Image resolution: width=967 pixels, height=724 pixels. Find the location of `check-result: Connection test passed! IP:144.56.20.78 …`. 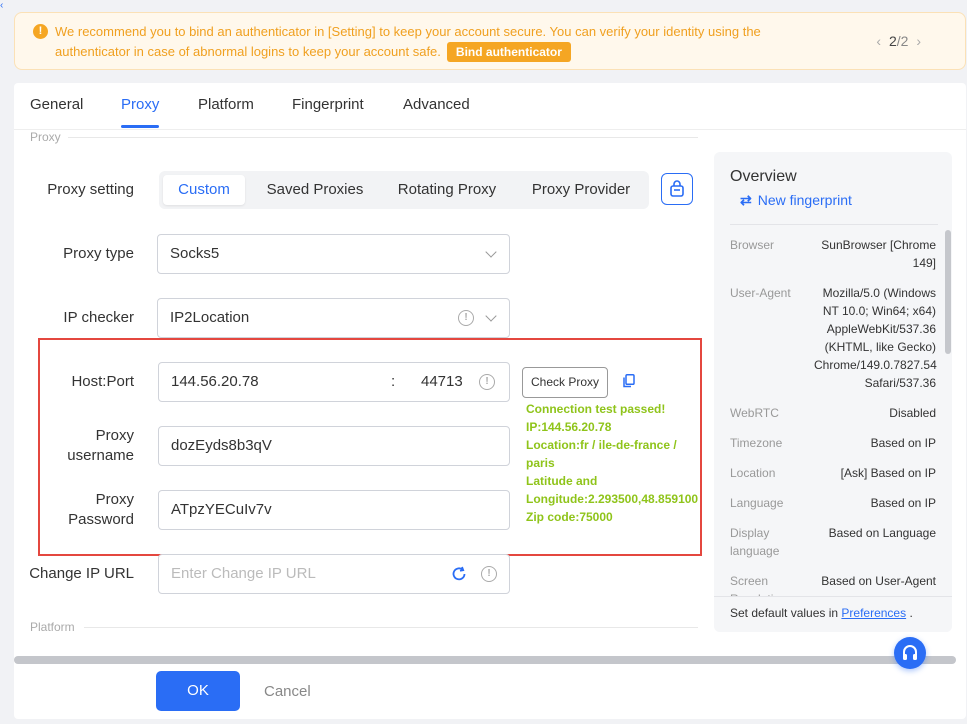

check-result: Connection test passed! IP:144.56.20.78 … is located at coordinates (616, 463).